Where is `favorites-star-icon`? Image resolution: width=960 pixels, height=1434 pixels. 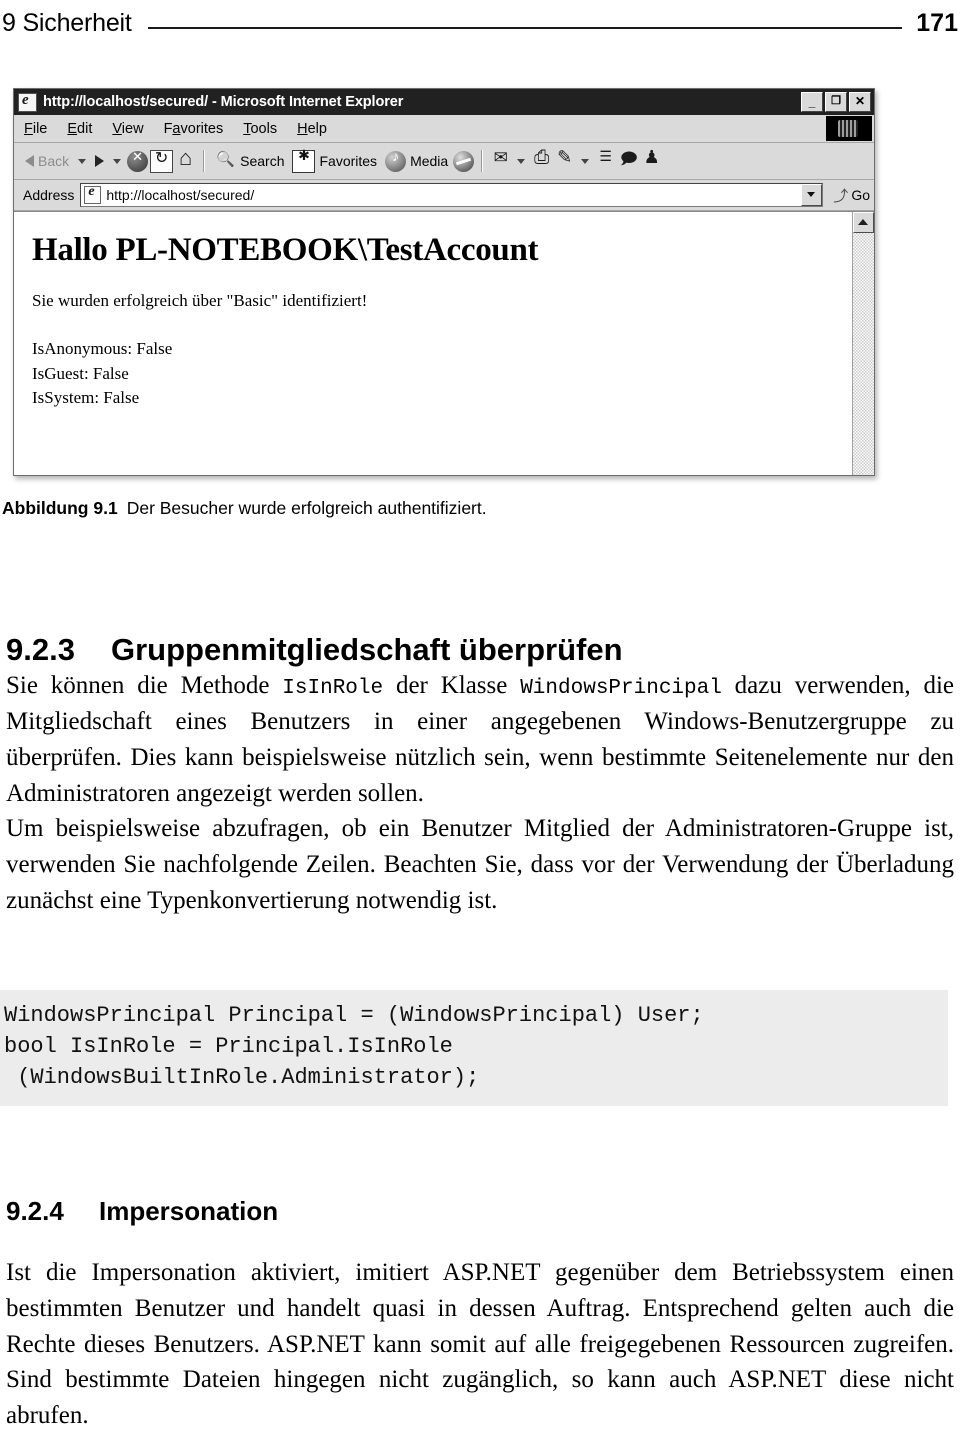 favorites-star-icon is located at coordinates (304, 160).